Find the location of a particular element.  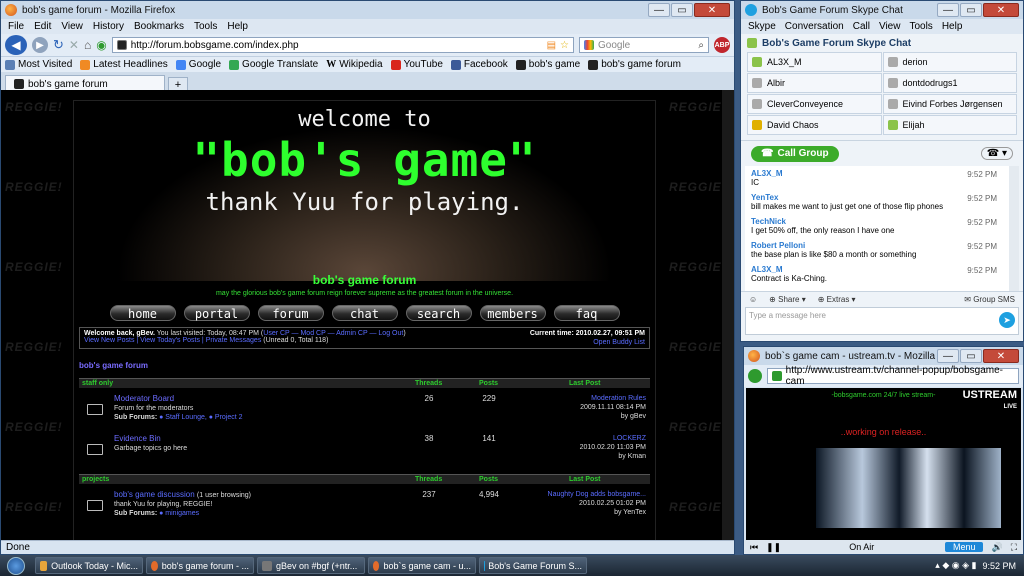

forum-link: Evidence Bin is located at coordinates (137, 438).